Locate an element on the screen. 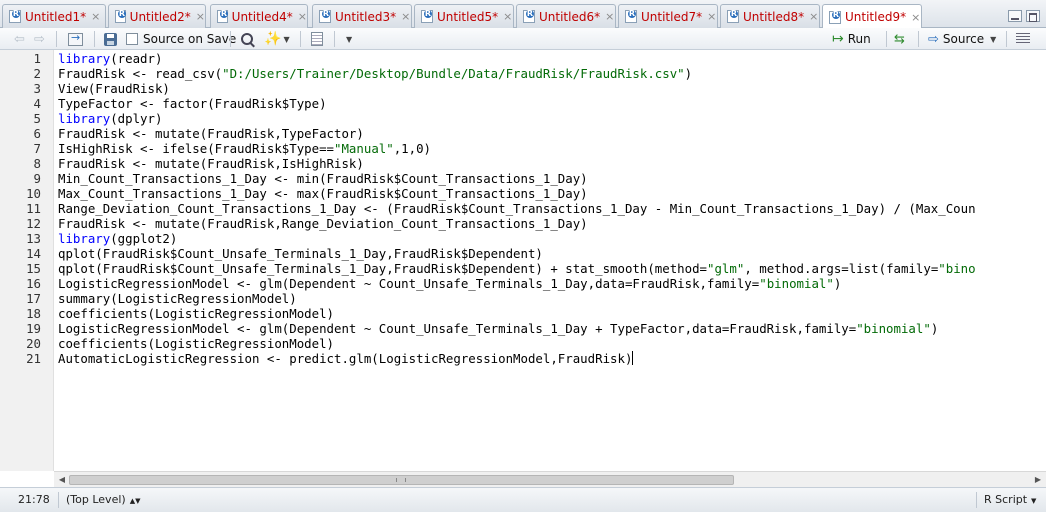  tab-untitled-2: Untitled2* × is located at coordinates (157, 16).